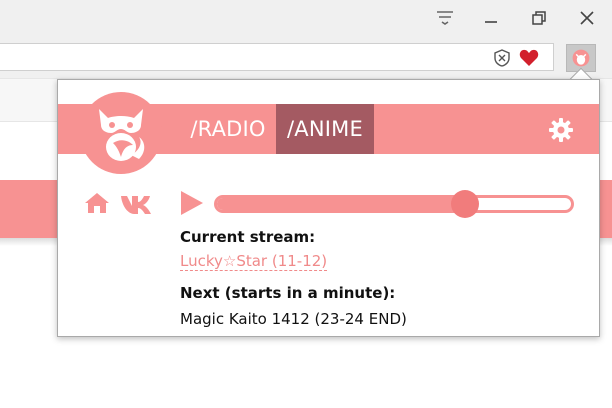 This screenshot has height=408, width=612. Describe the element at coordinates (97, 203) in the screenshot. I see `home-icon` at that location.